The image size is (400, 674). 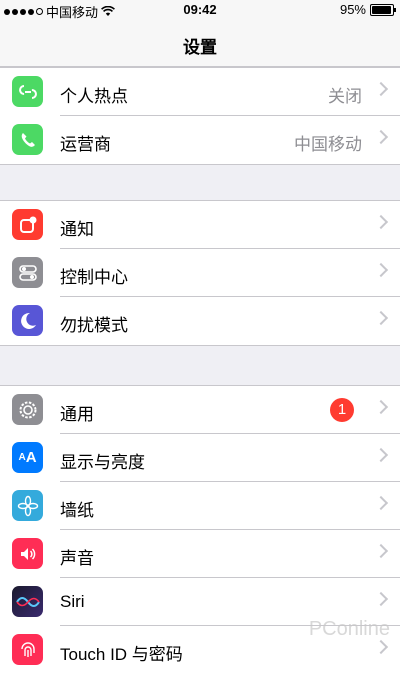 I want to click on settings-row-notifications: 通知, so click(x=200, y=225).